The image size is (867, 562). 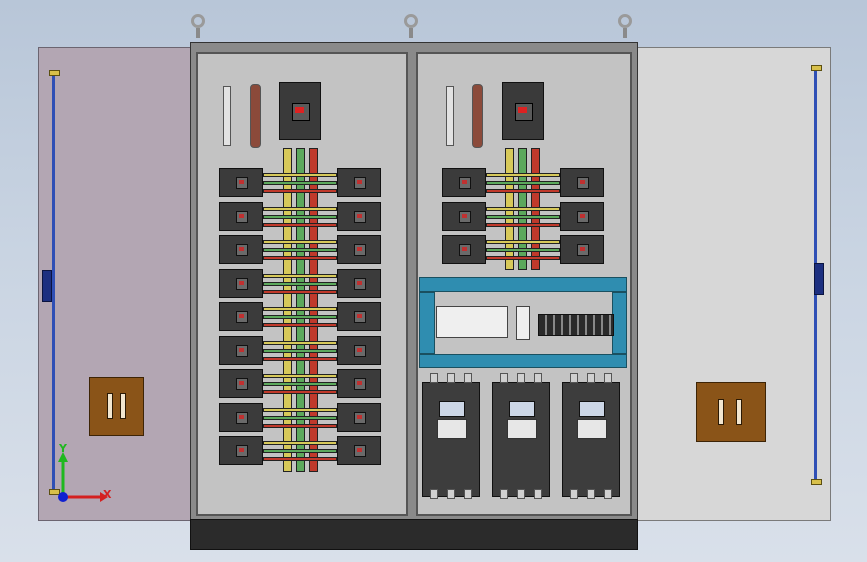 What do you see at coordinates (523, 284) in the screenshot?
I see `cable-duct-top` at bounding box center [523, 284].